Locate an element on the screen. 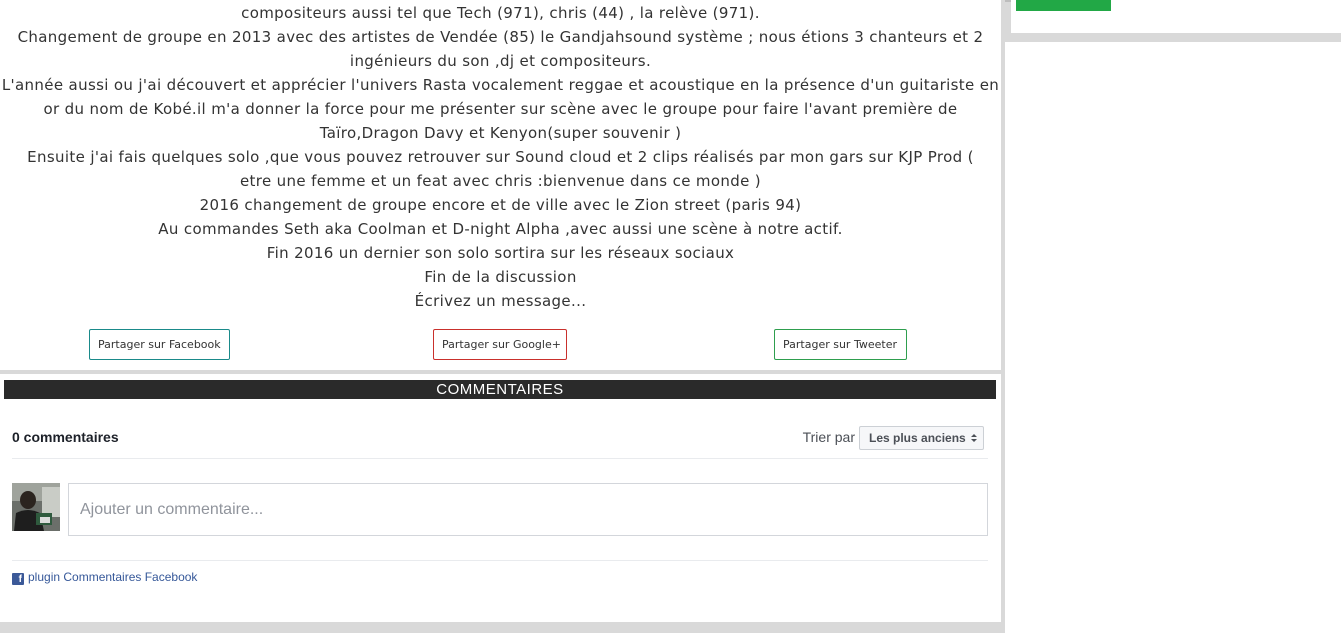 The image size is (1341, 633). comments-header: COMMENTAIRES is located at coordinates (500, 389).